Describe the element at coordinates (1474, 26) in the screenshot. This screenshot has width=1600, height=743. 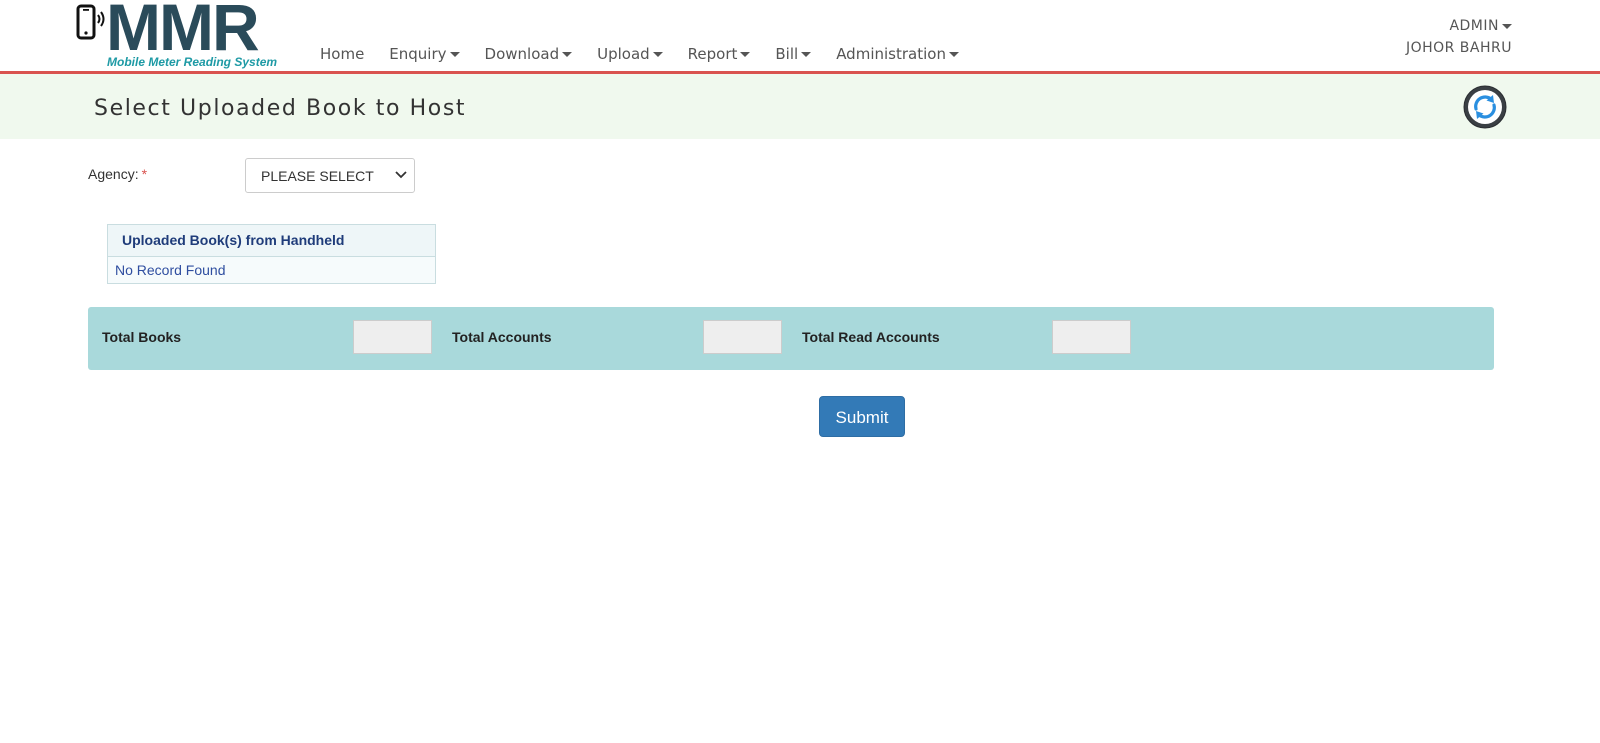
I see `user-name: ADMIN` at that location.